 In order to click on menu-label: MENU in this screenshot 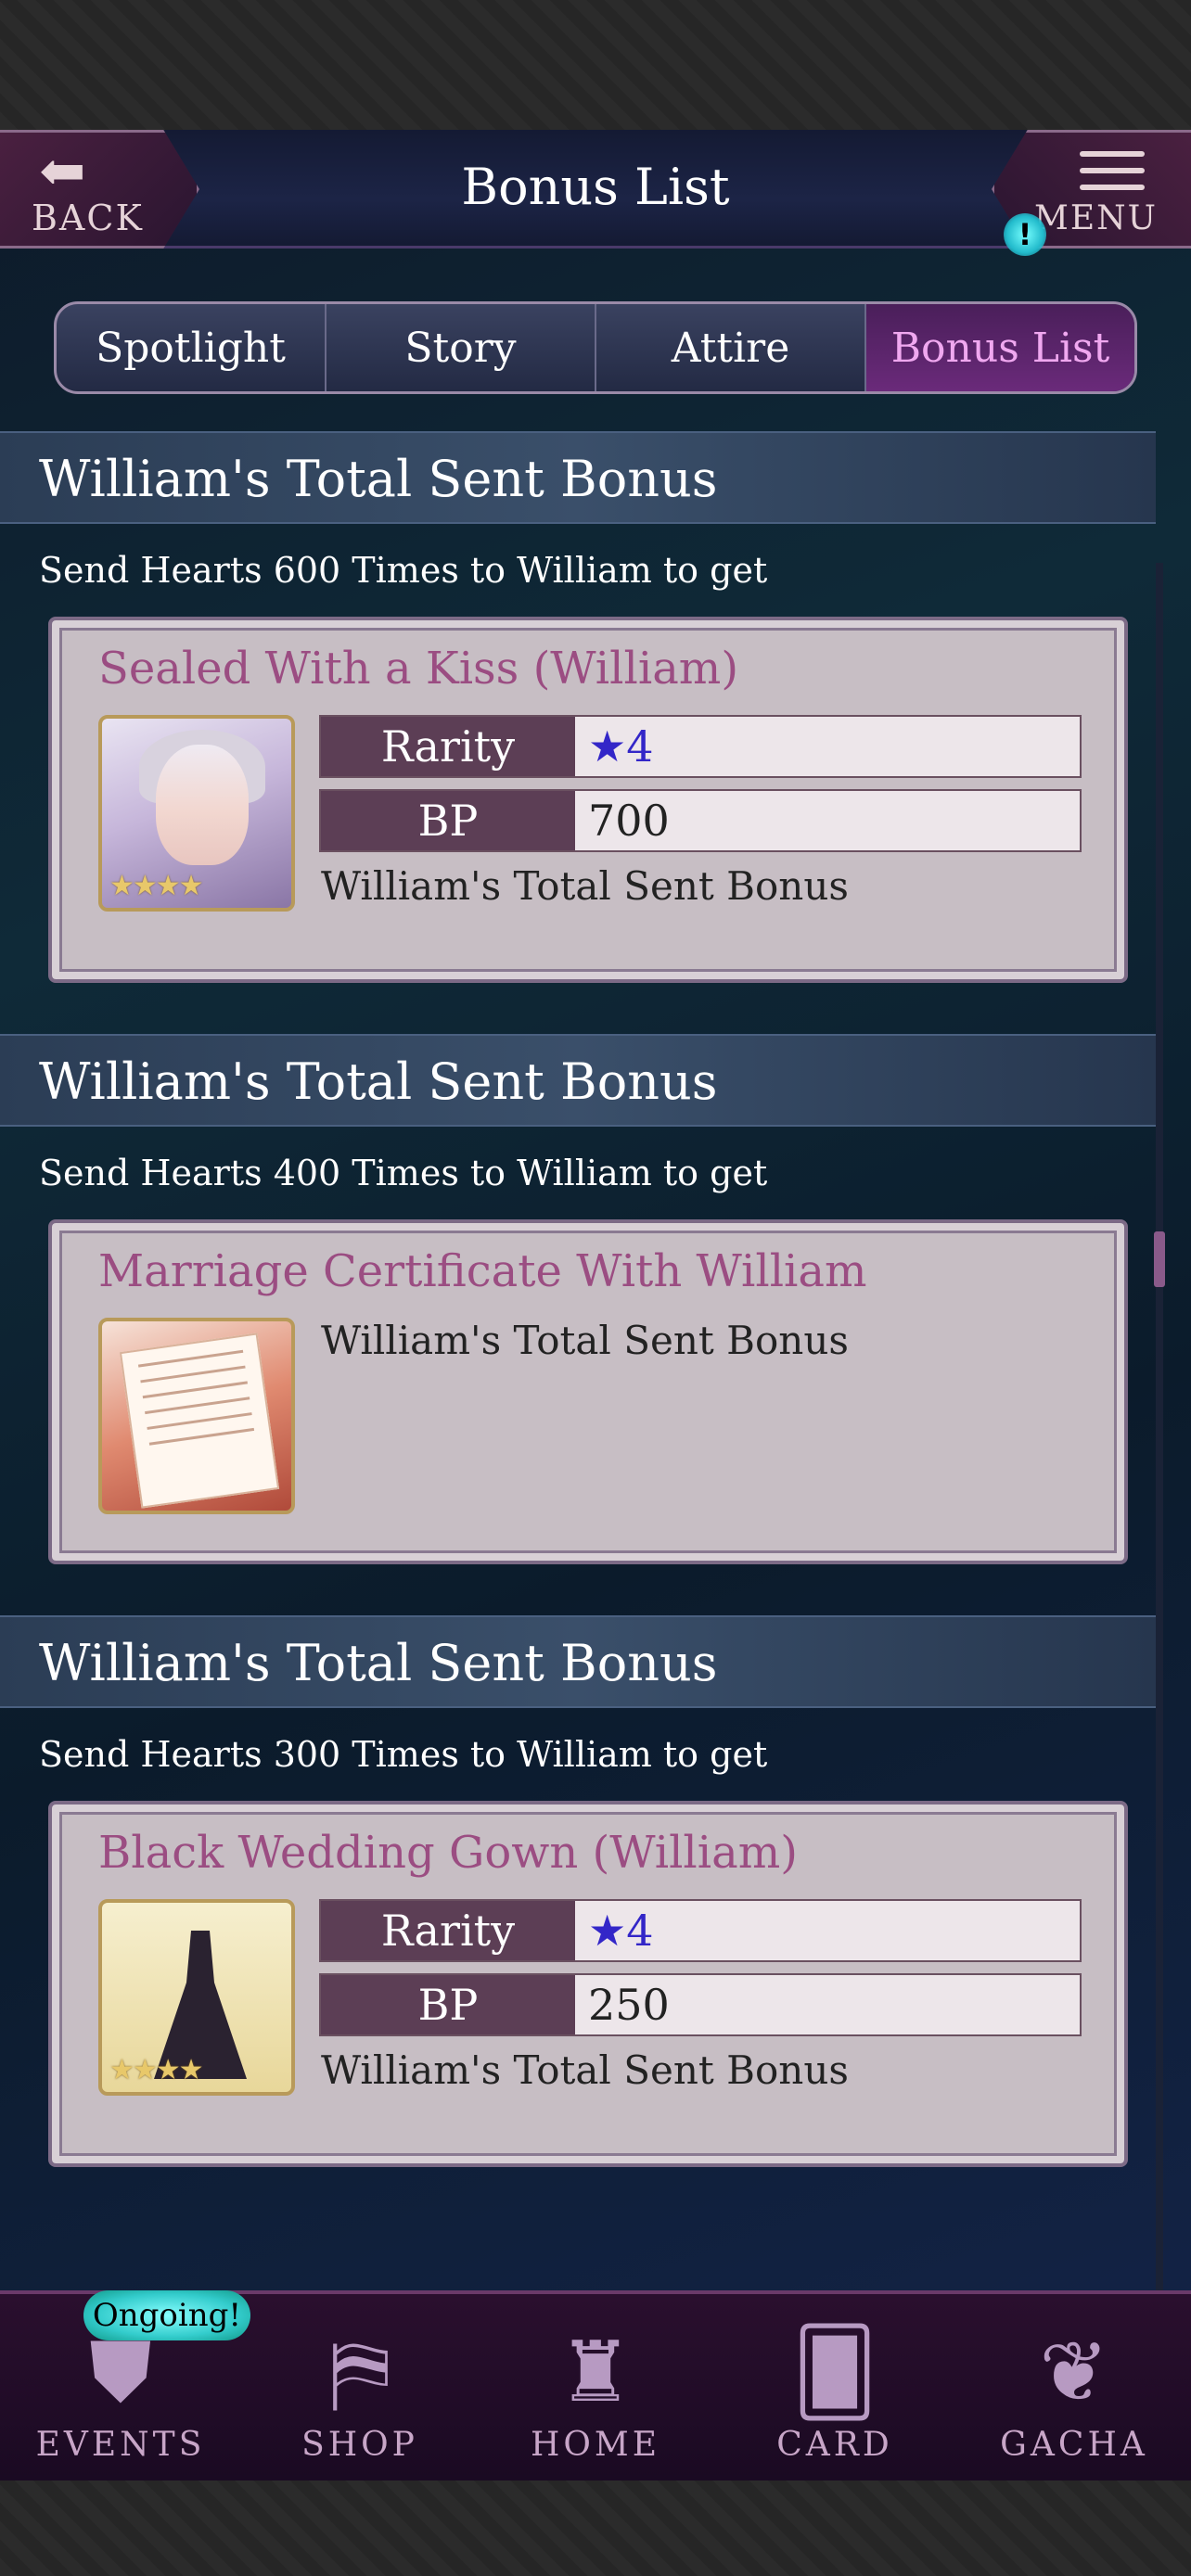, I will do `click(1096, 218)`.